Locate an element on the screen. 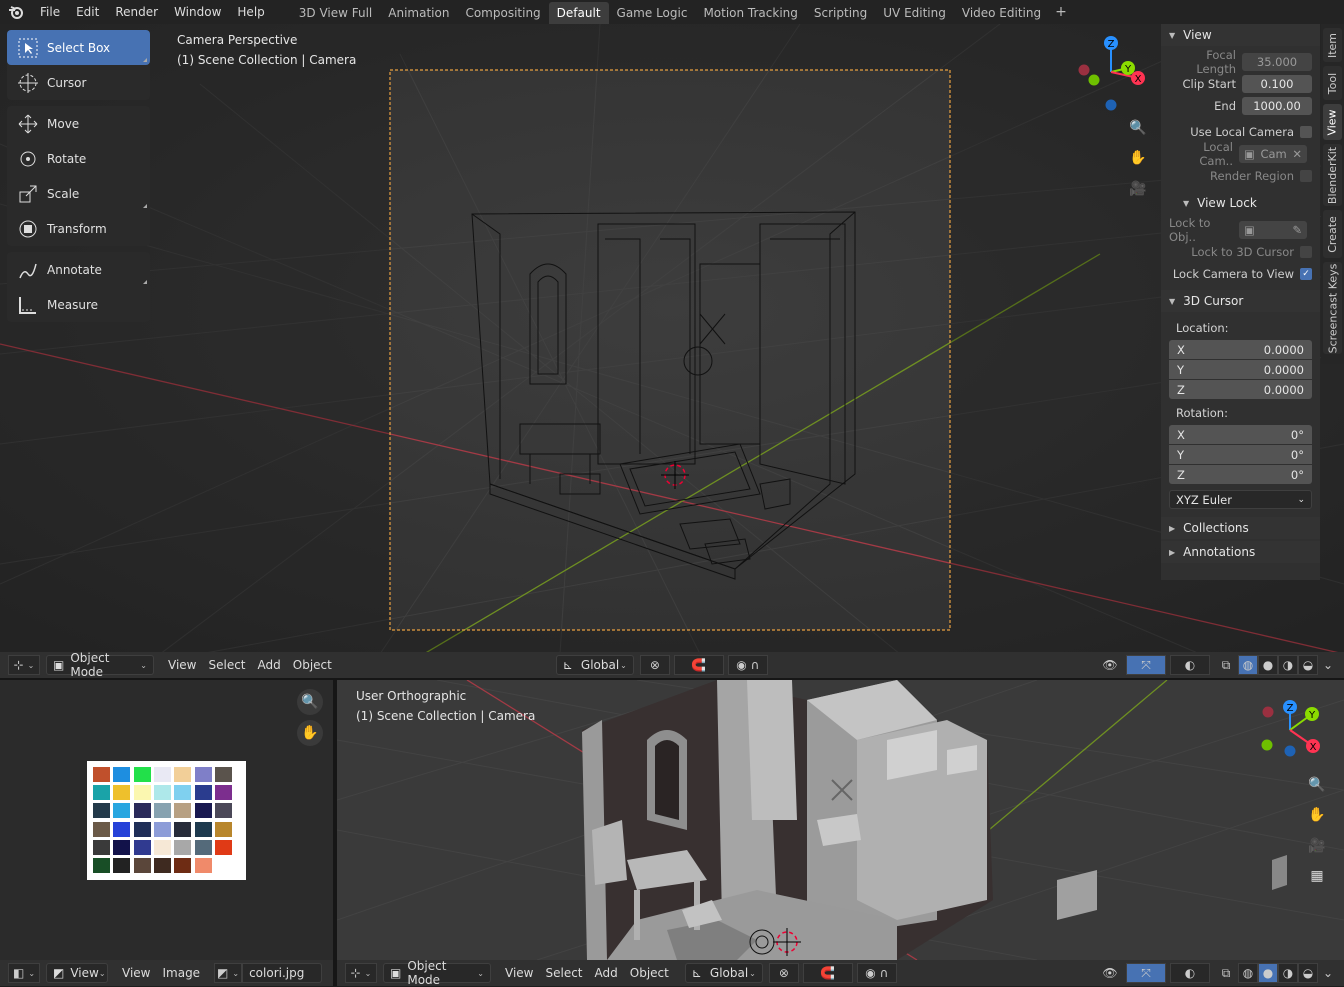 The image size is (1344, 987). bottom-menu-select: Select is located at coordinates (563, 973).